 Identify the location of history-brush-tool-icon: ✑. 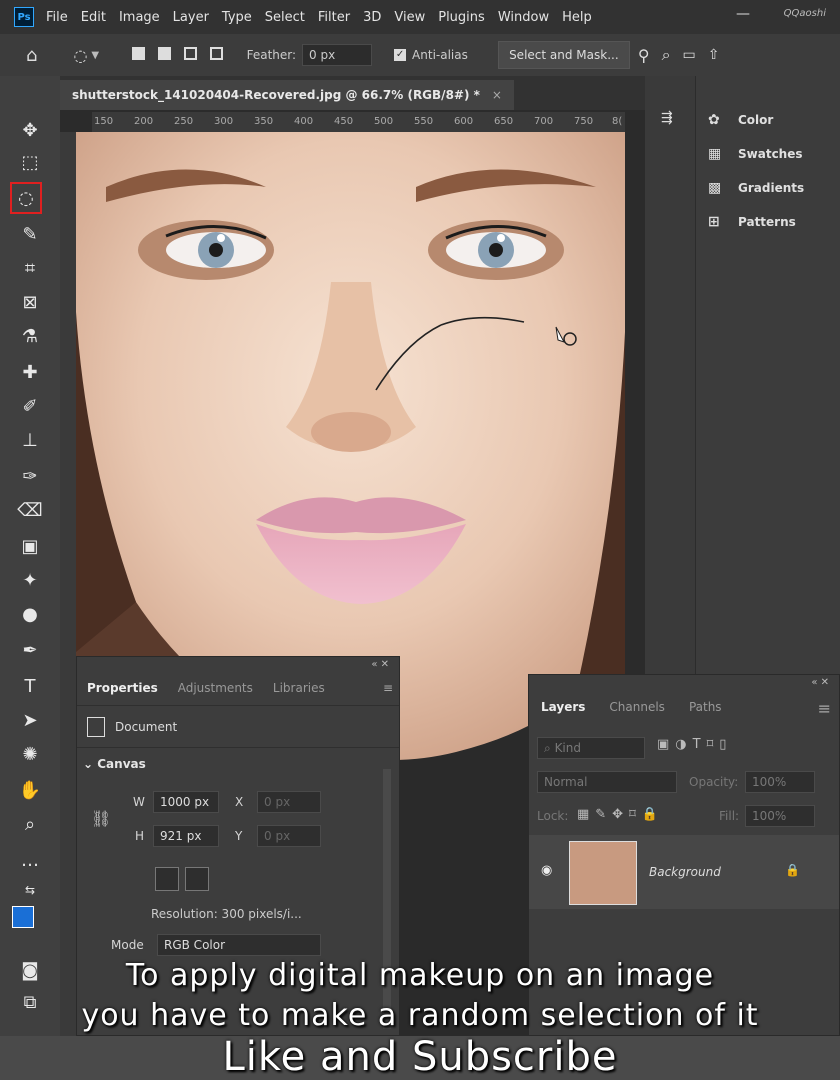
(30, 476).